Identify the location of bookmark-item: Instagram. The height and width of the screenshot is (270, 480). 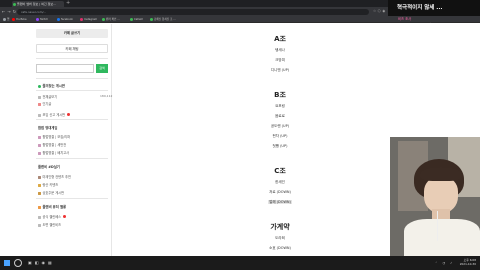
(88, 19).